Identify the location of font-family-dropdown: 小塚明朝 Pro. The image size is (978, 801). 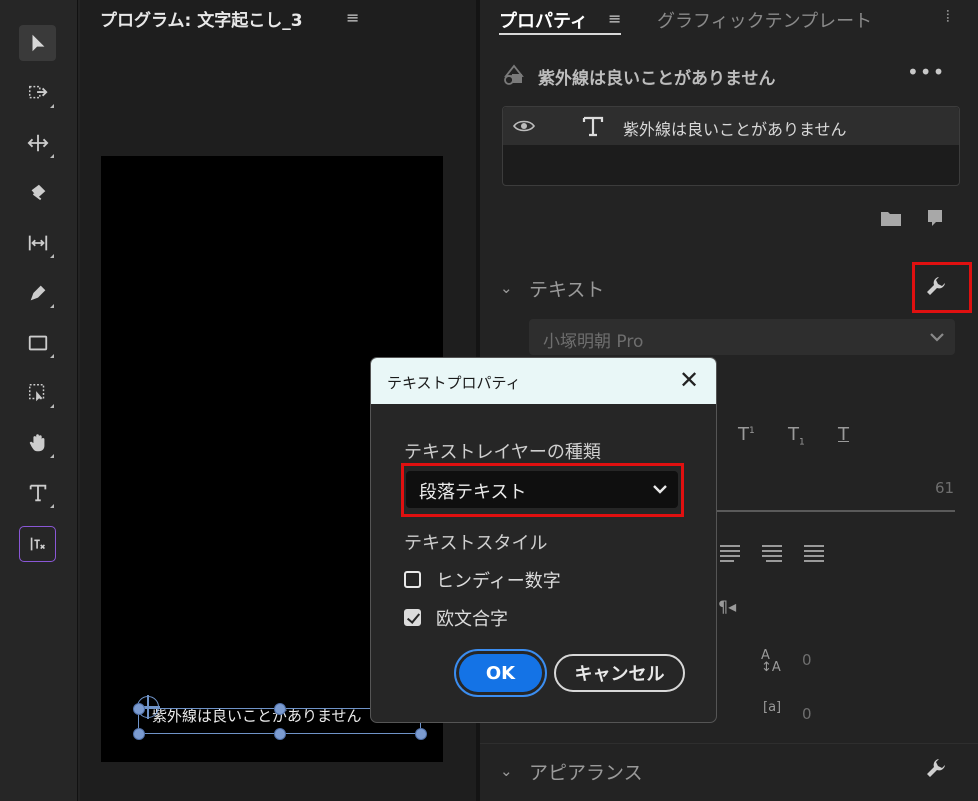
(742, 337).